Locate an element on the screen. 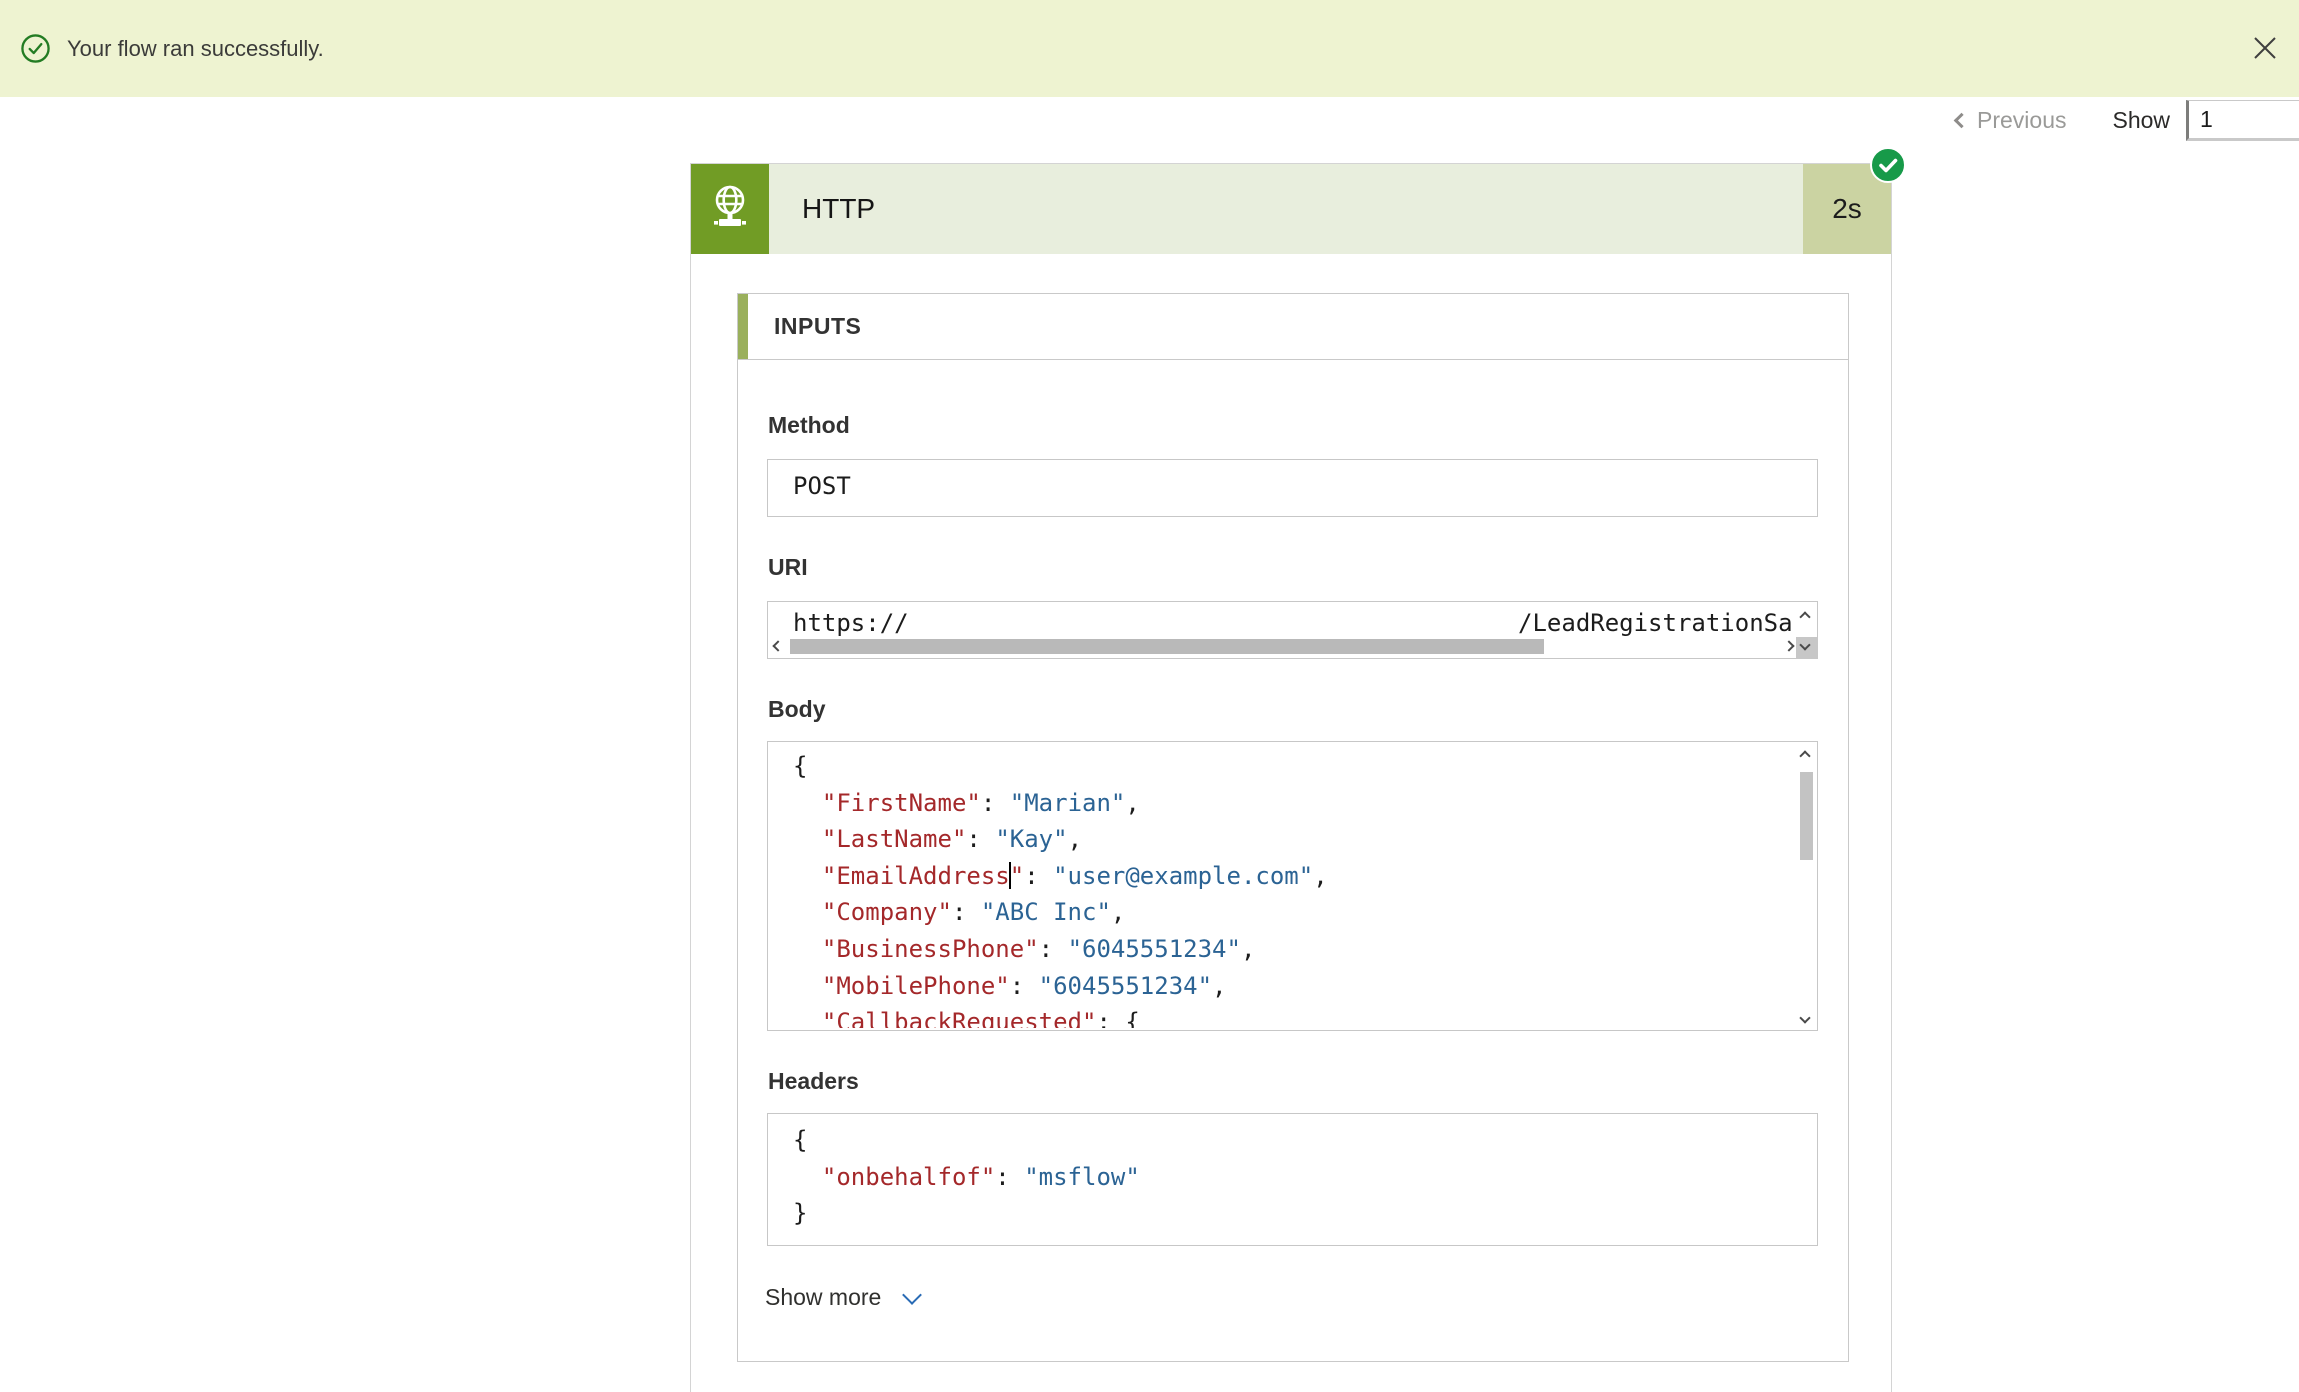 Image resolution: width=2299 pixels, height=1392 pixels. http-connector-icon-box is located at coordinates (730, 209).